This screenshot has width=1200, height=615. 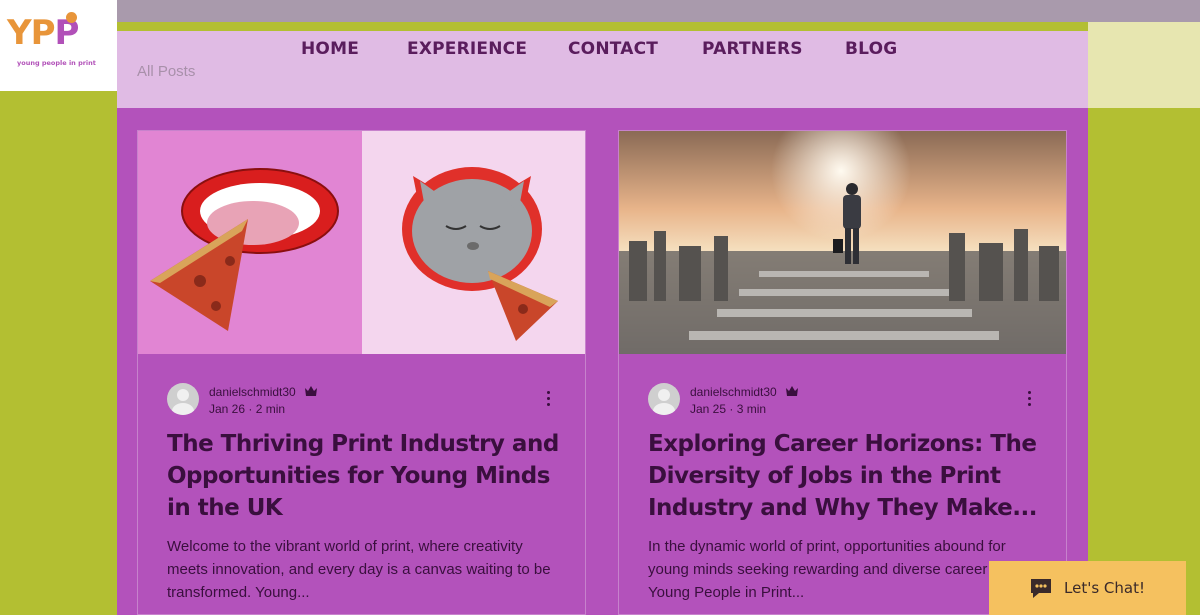 I want to click on nav-contact: CONTACT, so click(x=613, y=49).